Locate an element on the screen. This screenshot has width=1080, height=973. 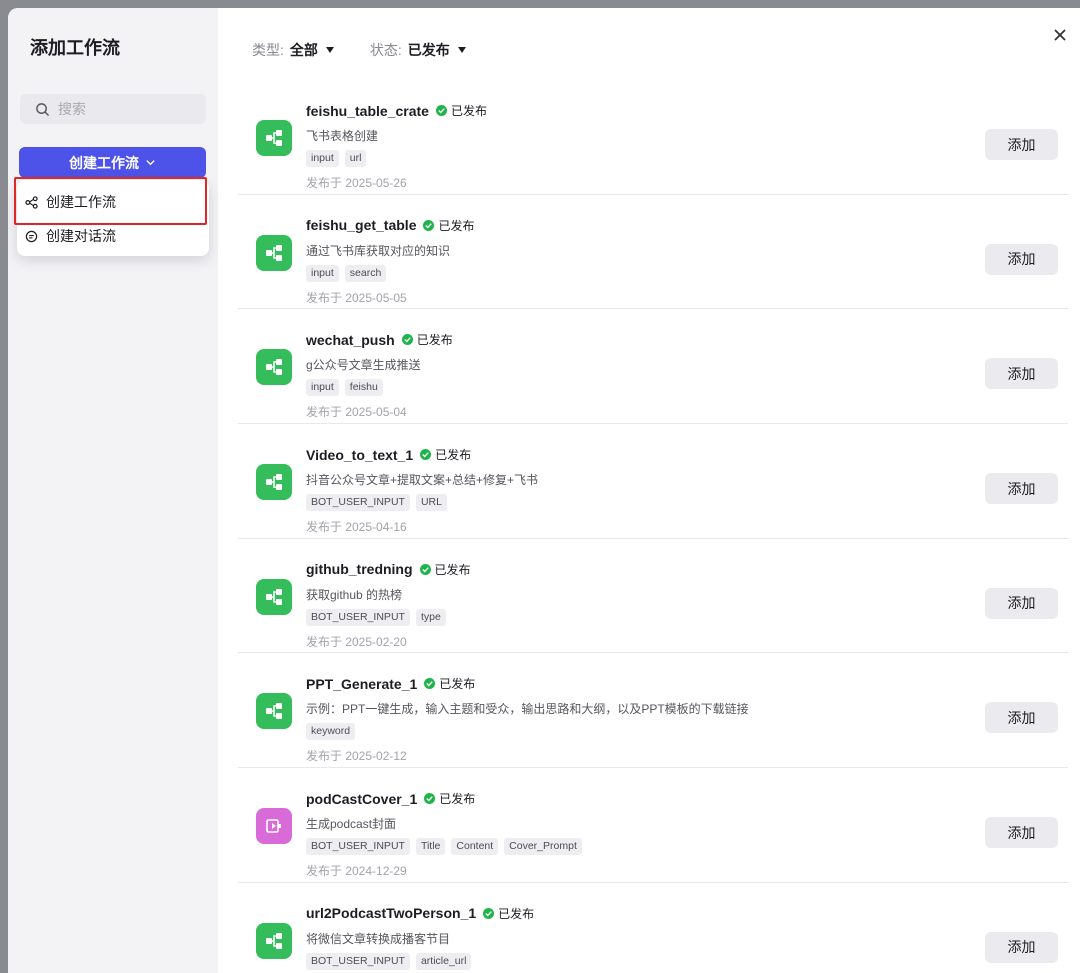
workflow-title: wechat_push 已发布 is located at coordinates (379, 339).